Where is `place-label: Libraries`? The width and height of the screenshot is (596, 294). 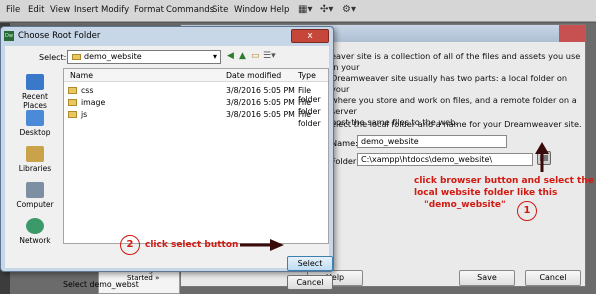
place-label: Libraries is located at coordinates (35, 168).